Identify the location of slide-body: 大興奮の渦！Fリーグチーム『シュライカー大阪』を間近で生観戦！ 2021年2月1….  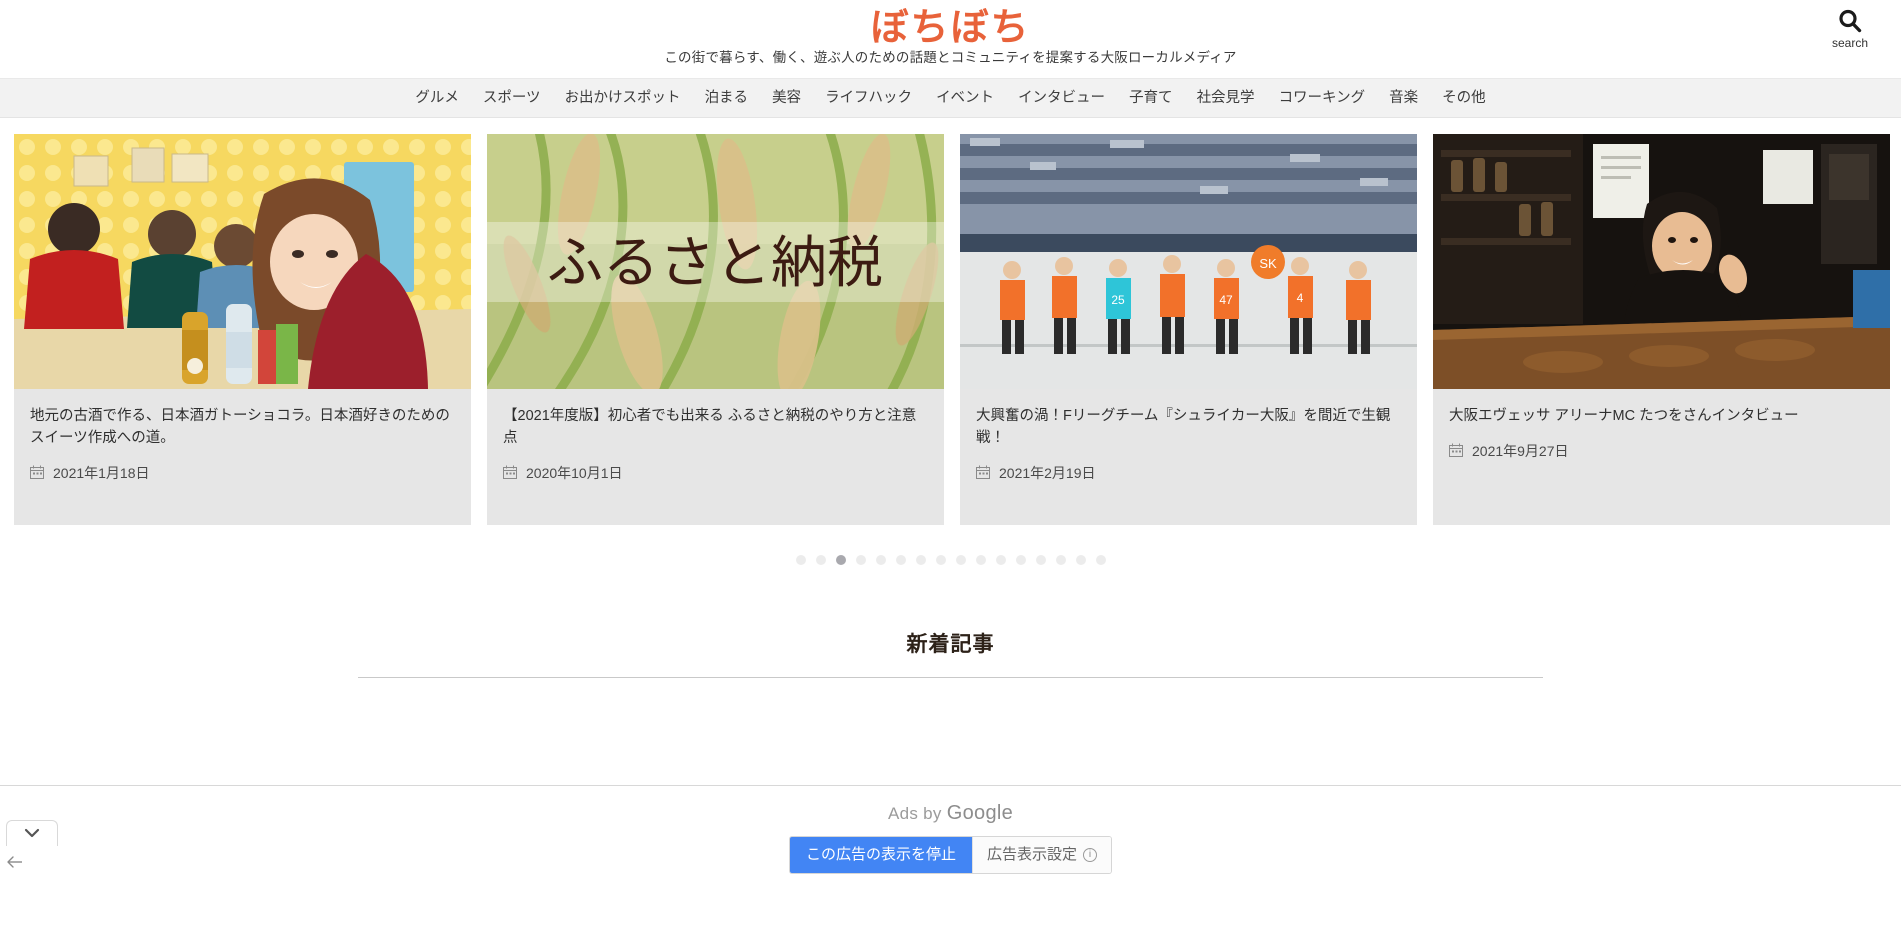
(1188, 457).